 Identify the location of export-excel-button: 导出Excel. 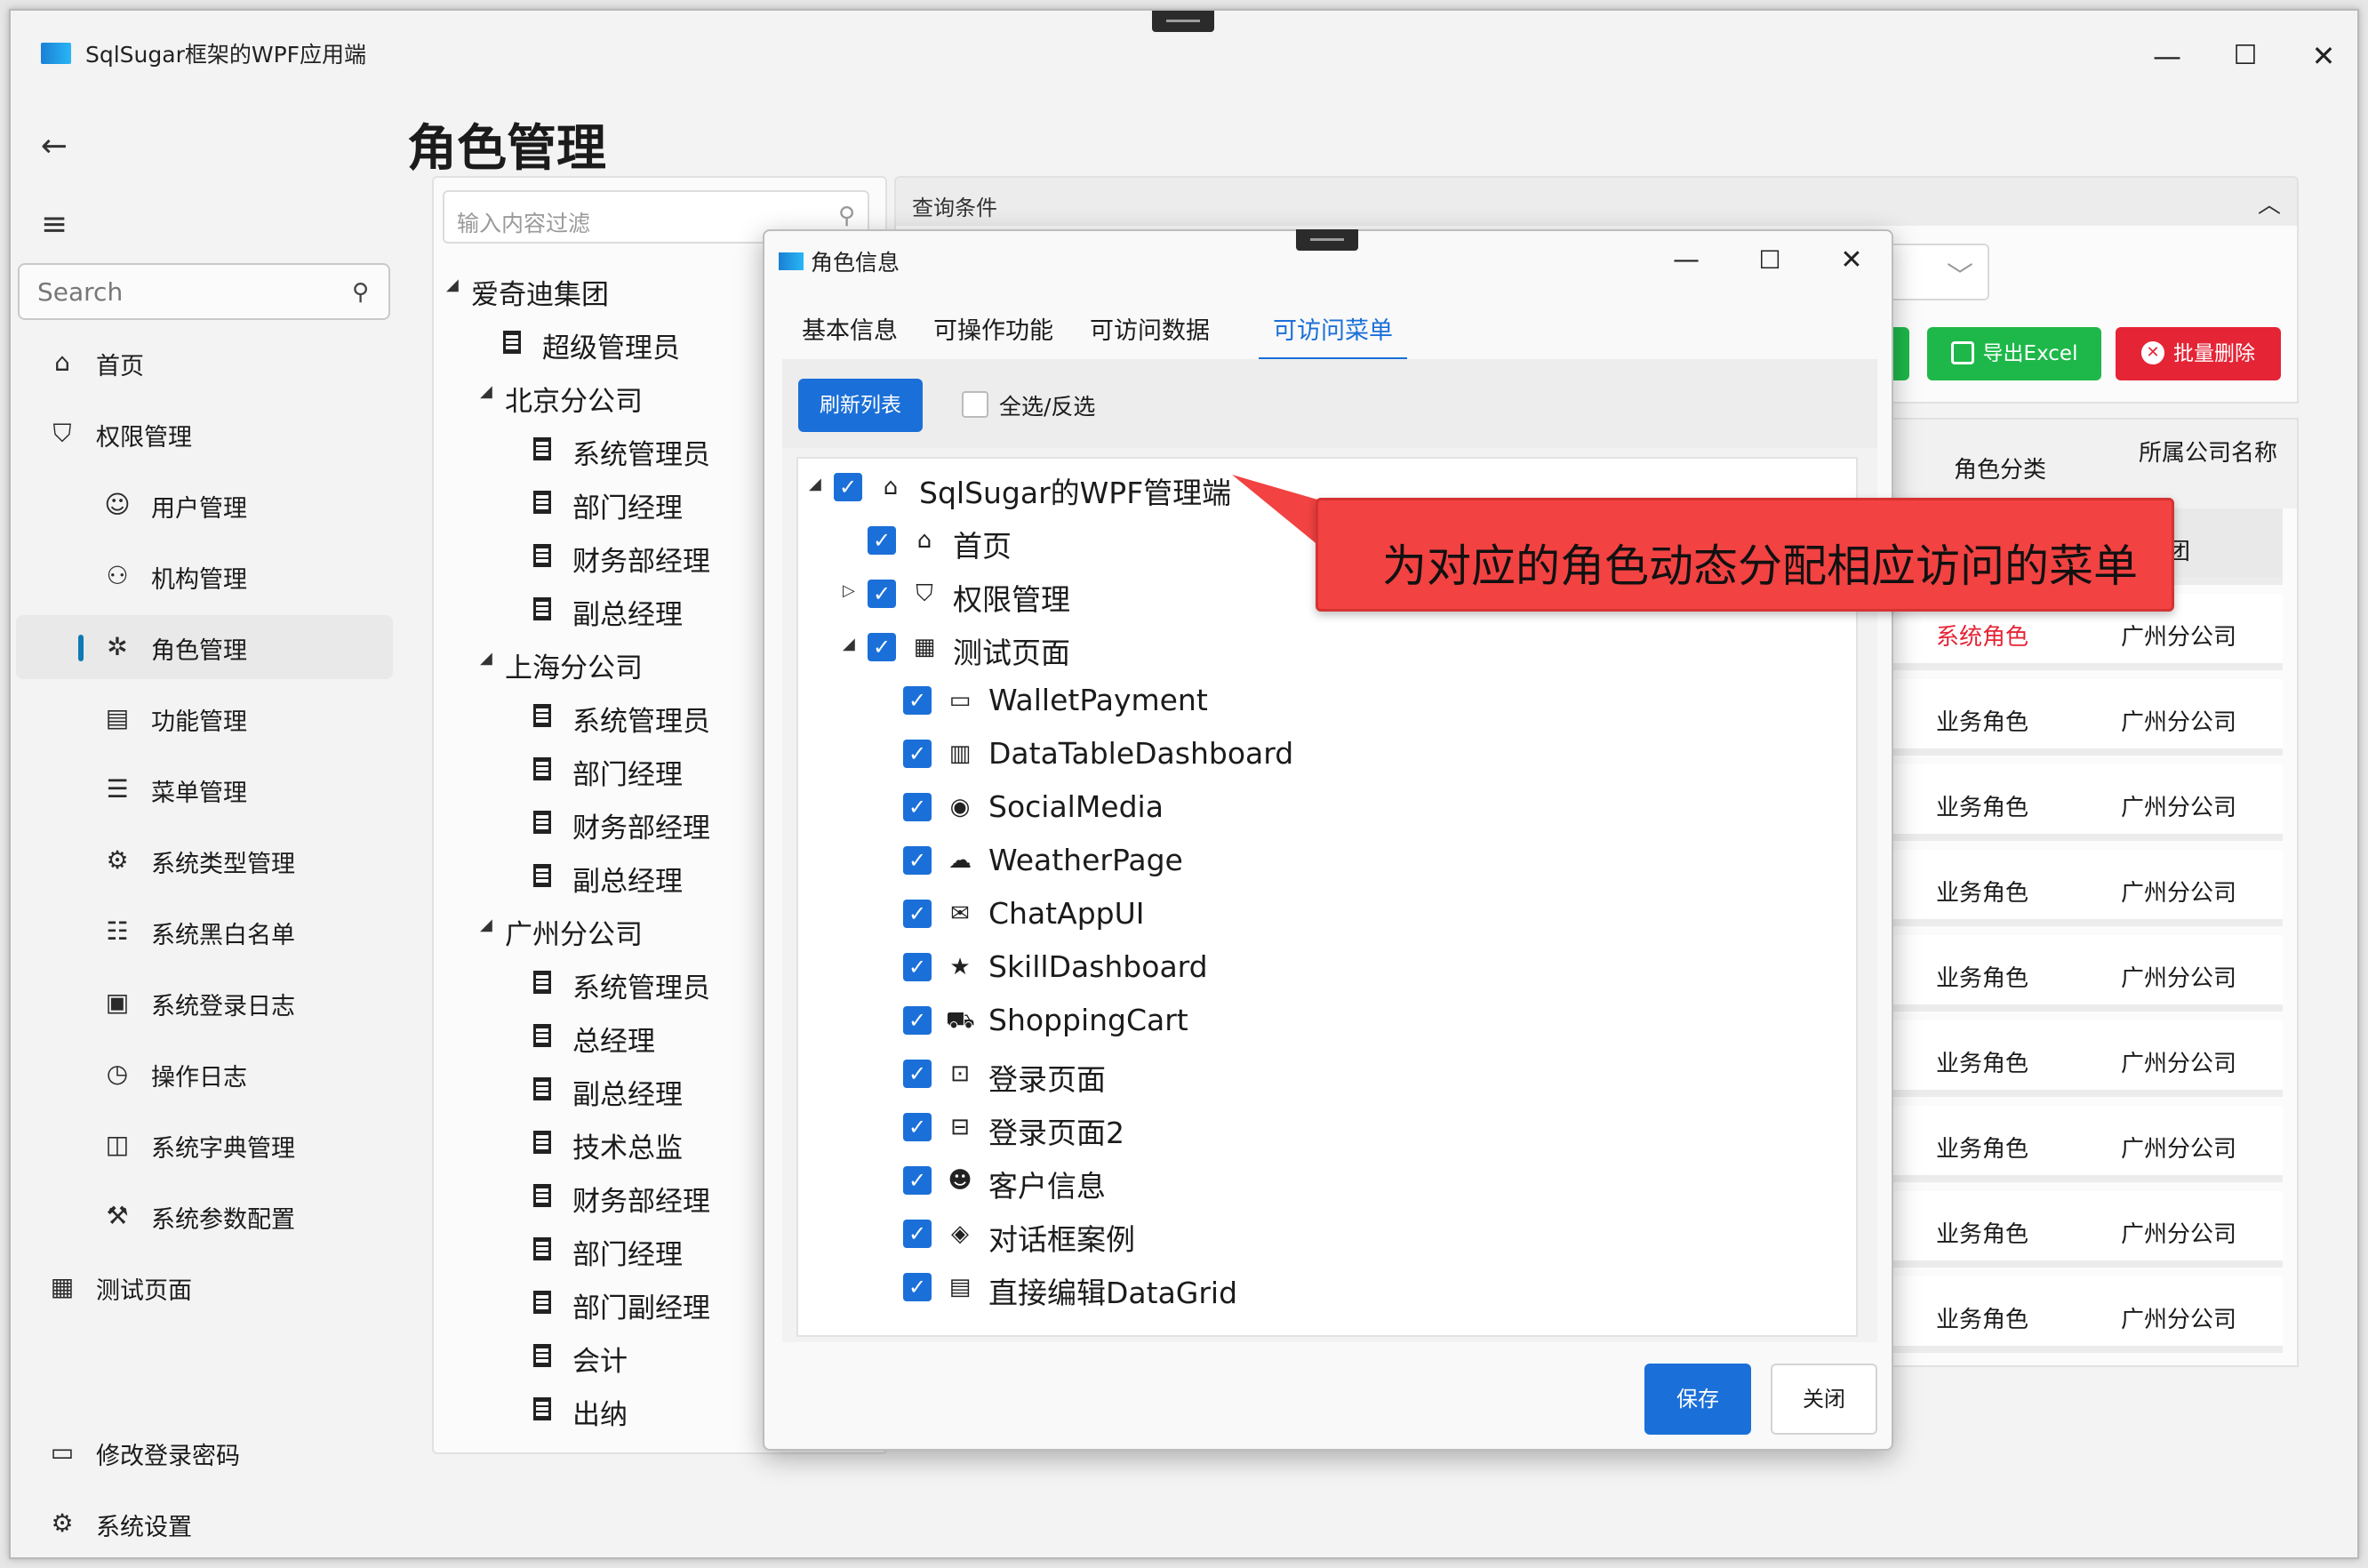
(2014, 353).